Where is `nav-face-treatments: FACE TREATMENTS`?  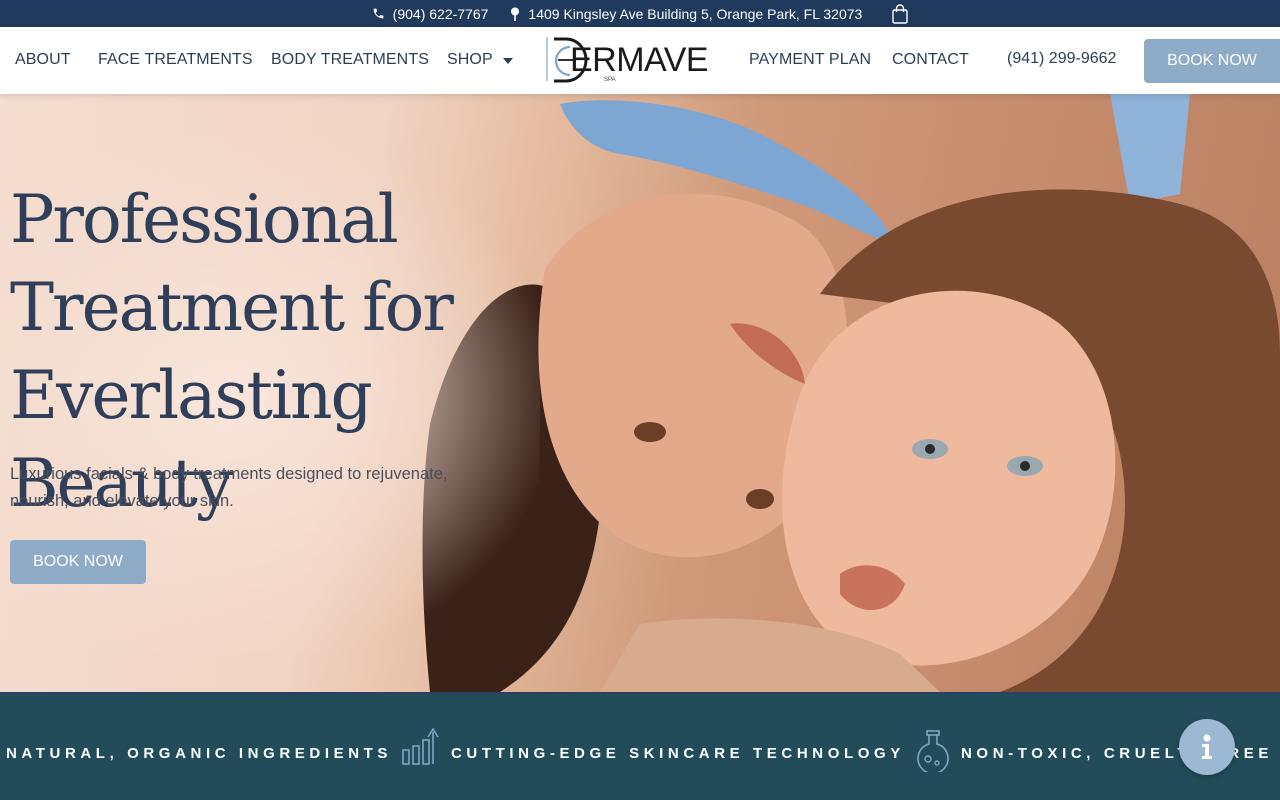
nav-face-treatments: FACE TREATMENTS is located at coordinates (175, 60).